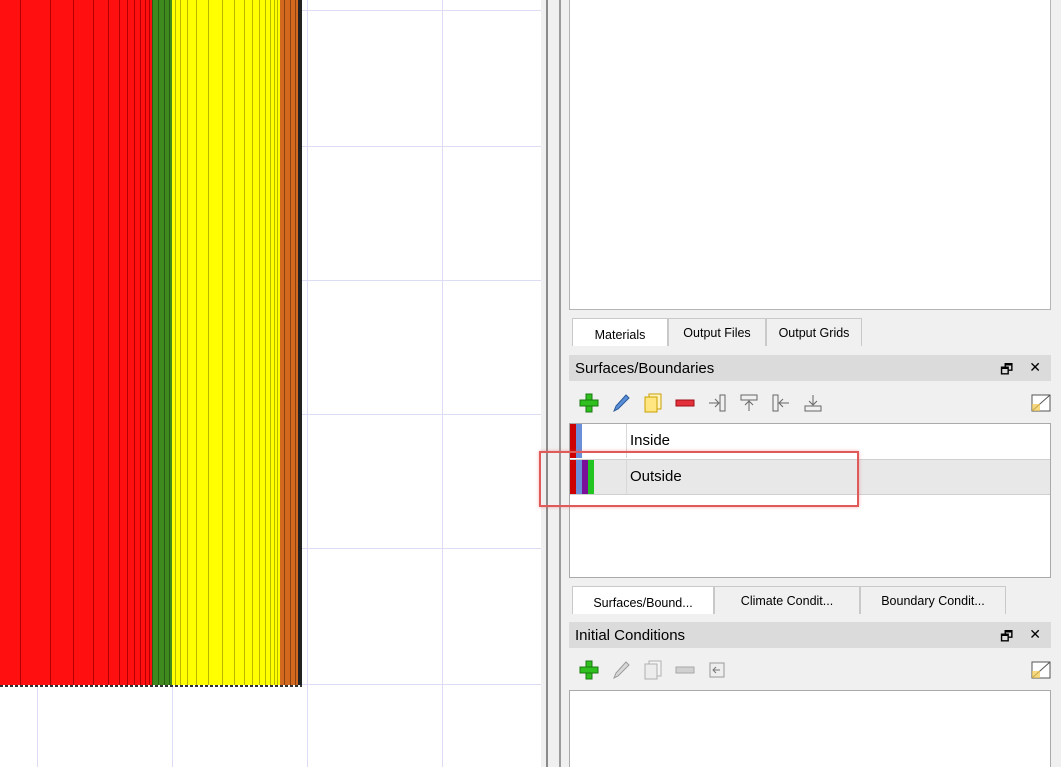  I want to click on material-layer-red, so click(76, 343).